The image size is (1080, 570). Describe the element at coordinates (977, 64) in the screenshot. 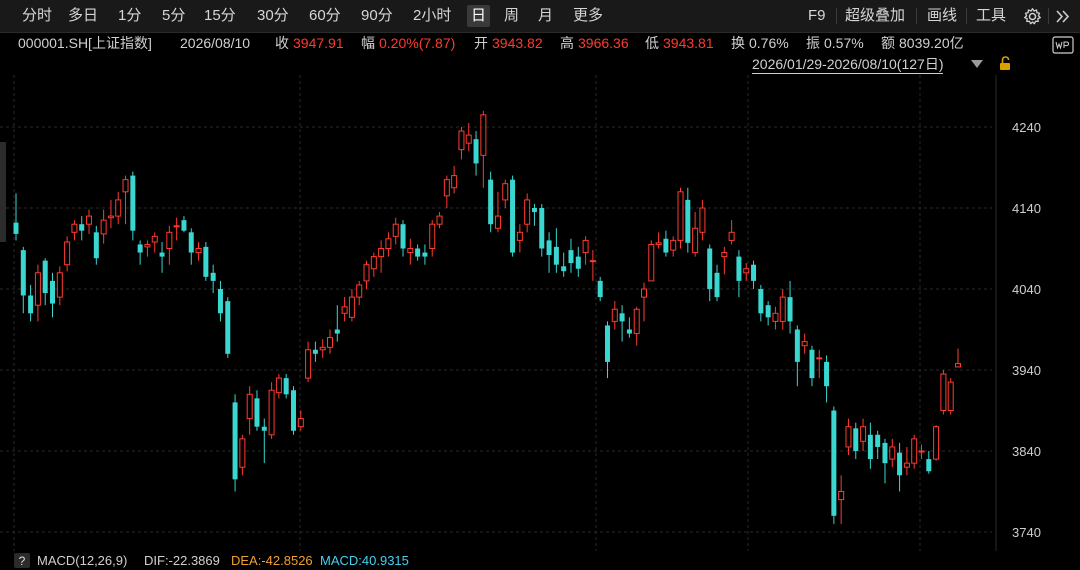

I see `range-dropdown-icon` at that location.